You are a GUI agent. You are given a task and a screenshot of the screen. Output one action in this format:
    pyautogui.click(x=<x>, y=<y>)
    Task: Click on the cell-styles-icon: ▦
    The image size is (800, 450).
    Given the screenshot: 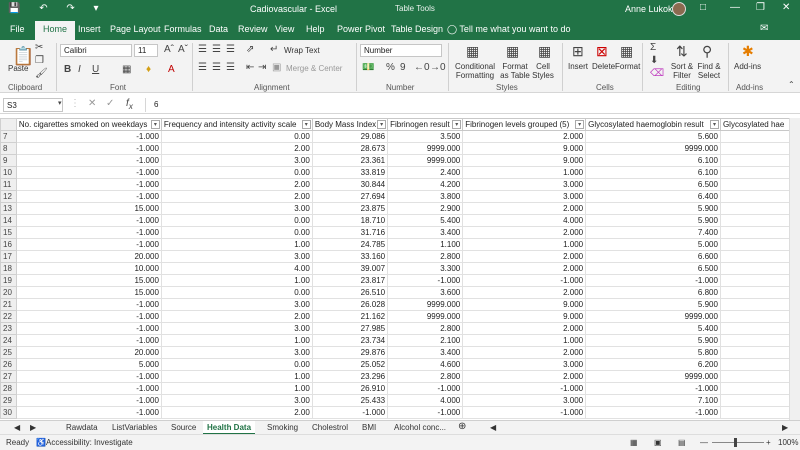 What is the action you would take?
    pyautogui.click(x=544, y=51)
    